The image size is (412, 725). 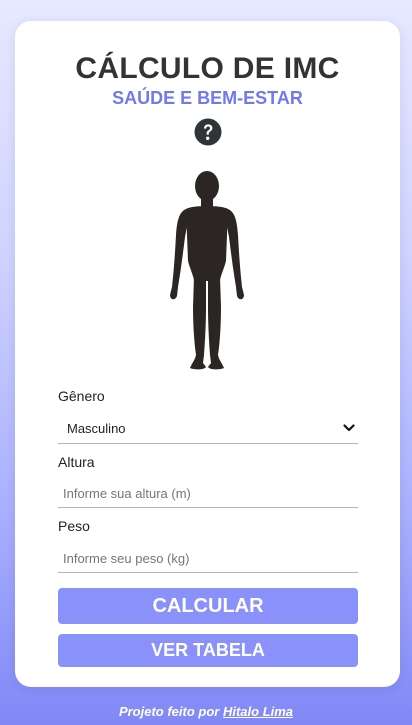 I want to click on view-table-button: VER TABELA, so click(x=208, y=650).